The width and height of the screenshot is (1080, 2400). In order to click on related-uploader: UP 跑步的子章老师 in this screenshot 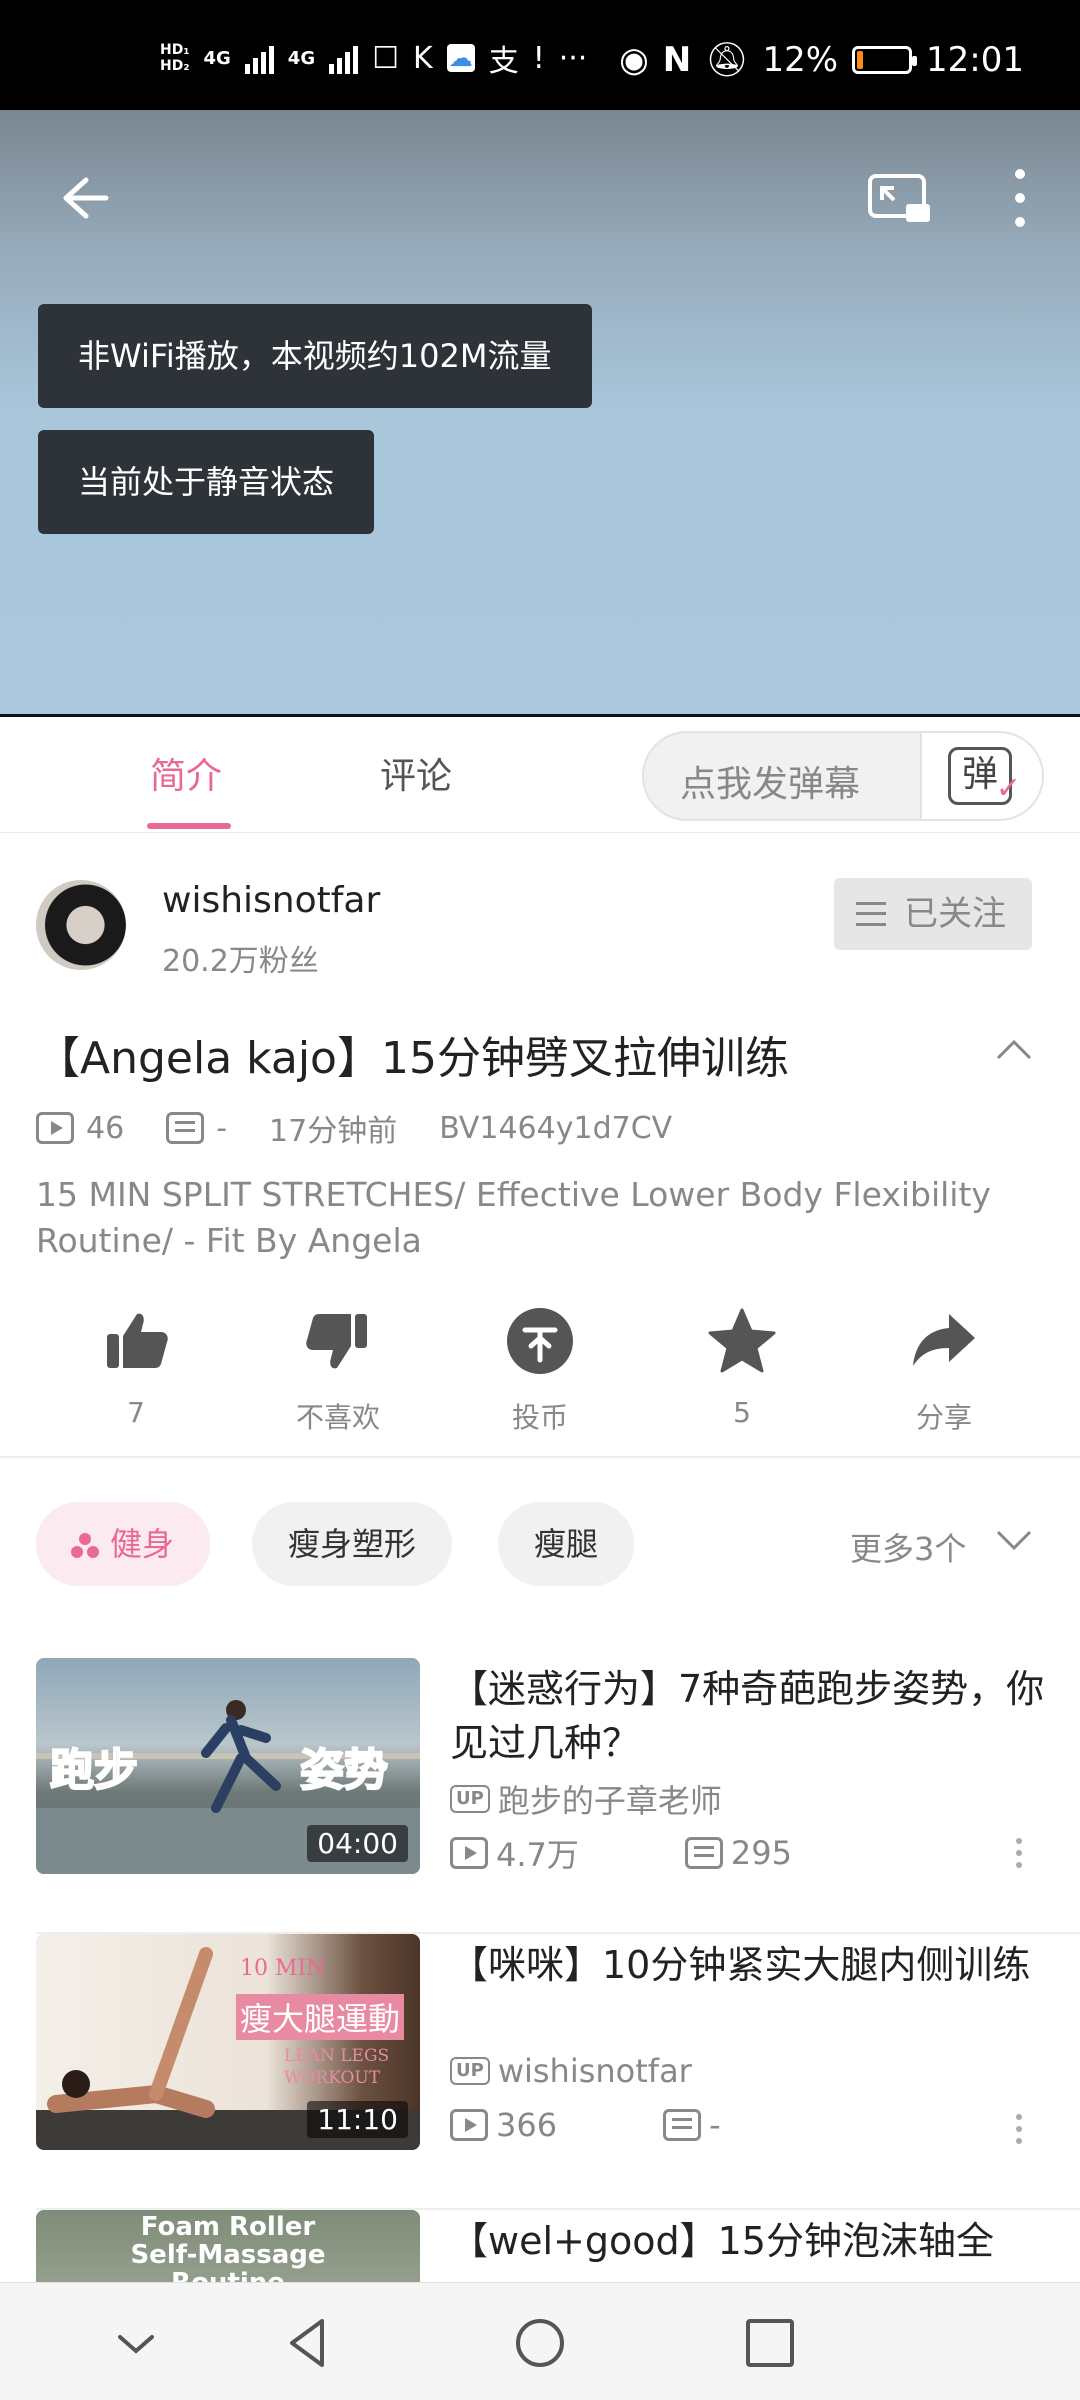, I will do `click(586, 1799)`.